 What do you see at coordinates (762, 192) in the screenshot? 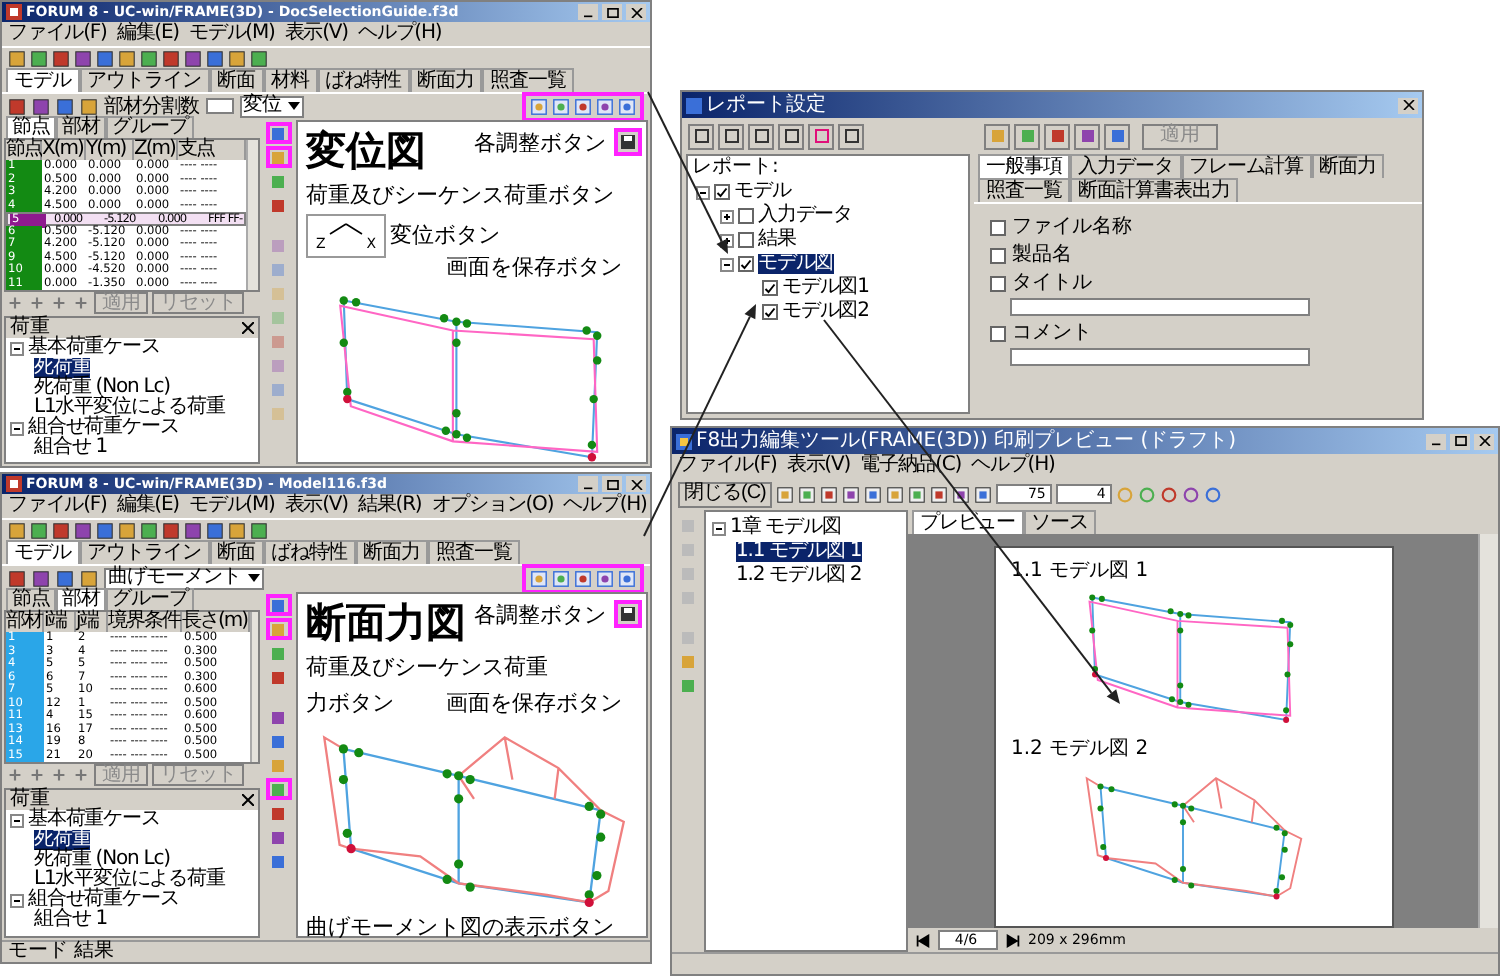
I see `tree-item: モデル` at bounding box center [762, 192].